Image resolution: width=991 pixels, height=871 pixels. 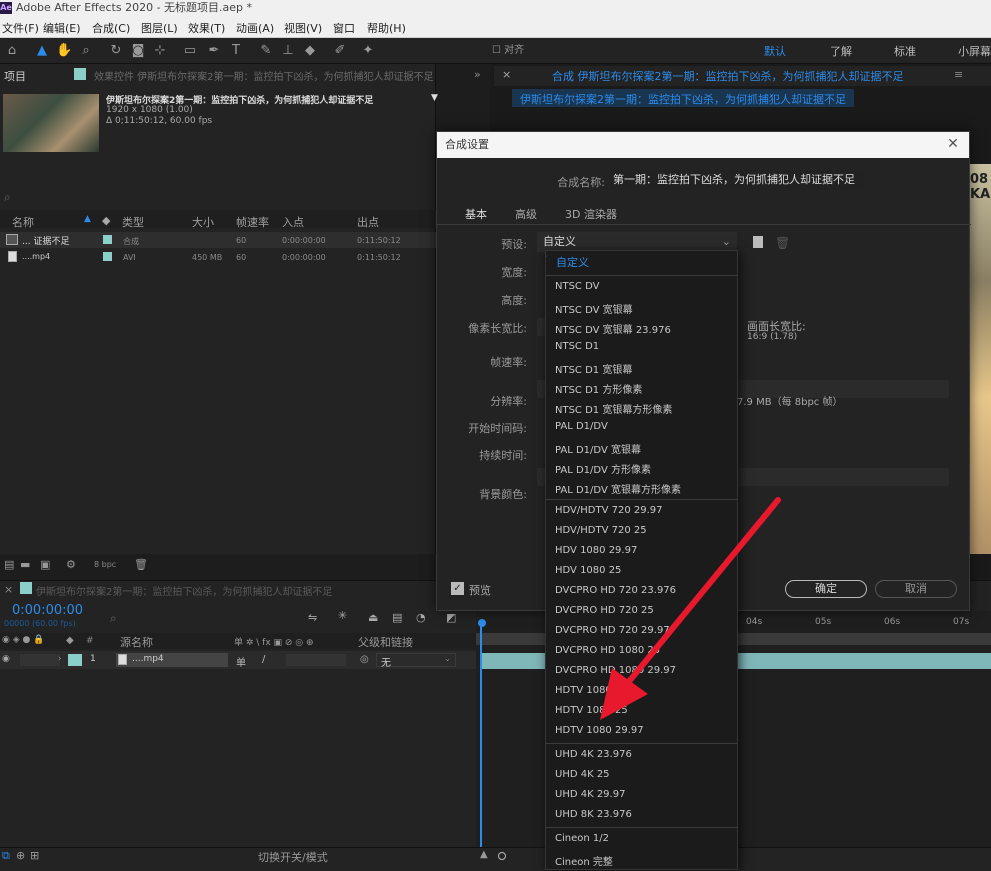 What do you see at coordinates (613, 408) in the screenshot?
I see `dropdown-option: NTSC D1 宽银幕方形像素` at bounding box center [613, 408].